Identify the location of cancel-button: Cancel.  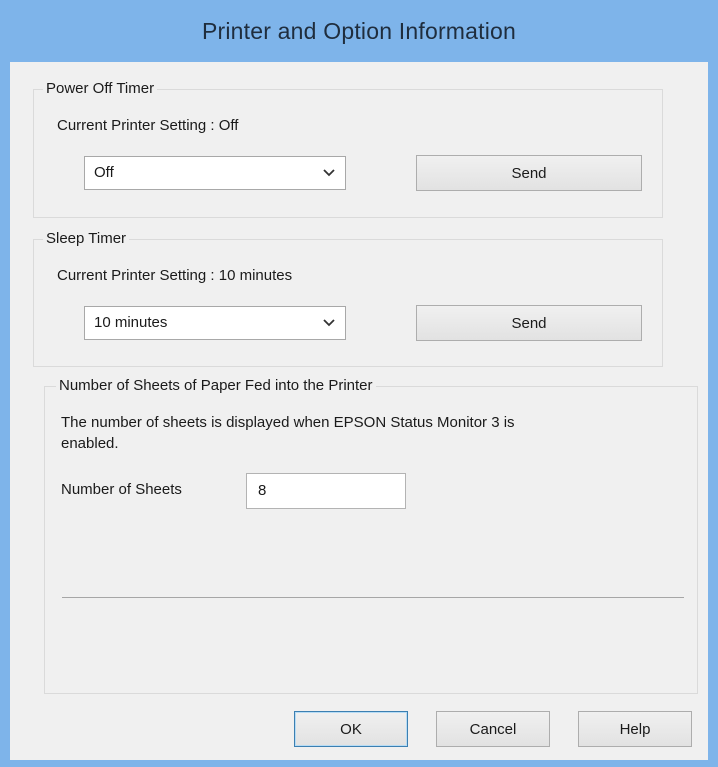
(493, 729).